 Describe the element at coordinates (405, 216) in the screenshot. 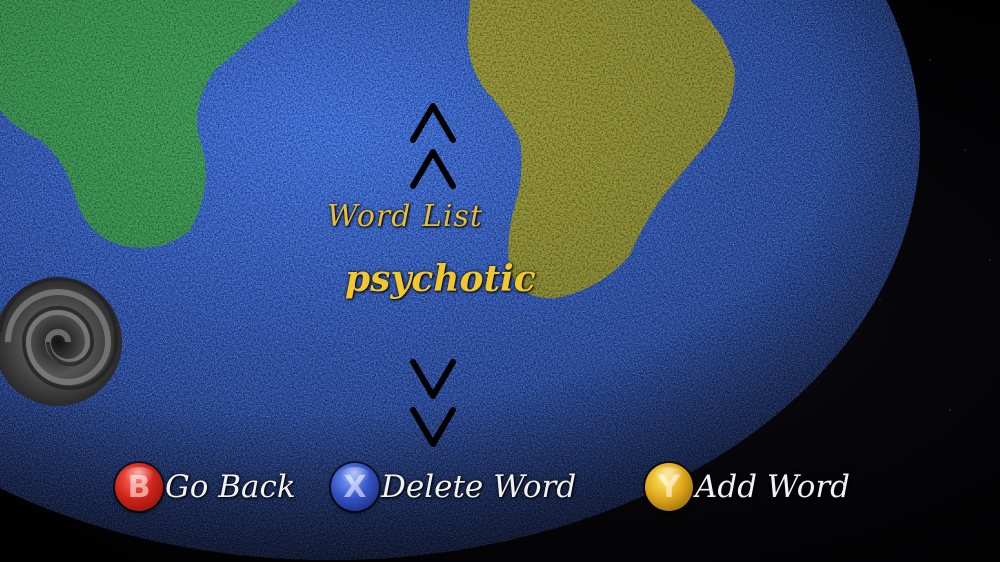

I see `word-list-title: Word List` at that location.